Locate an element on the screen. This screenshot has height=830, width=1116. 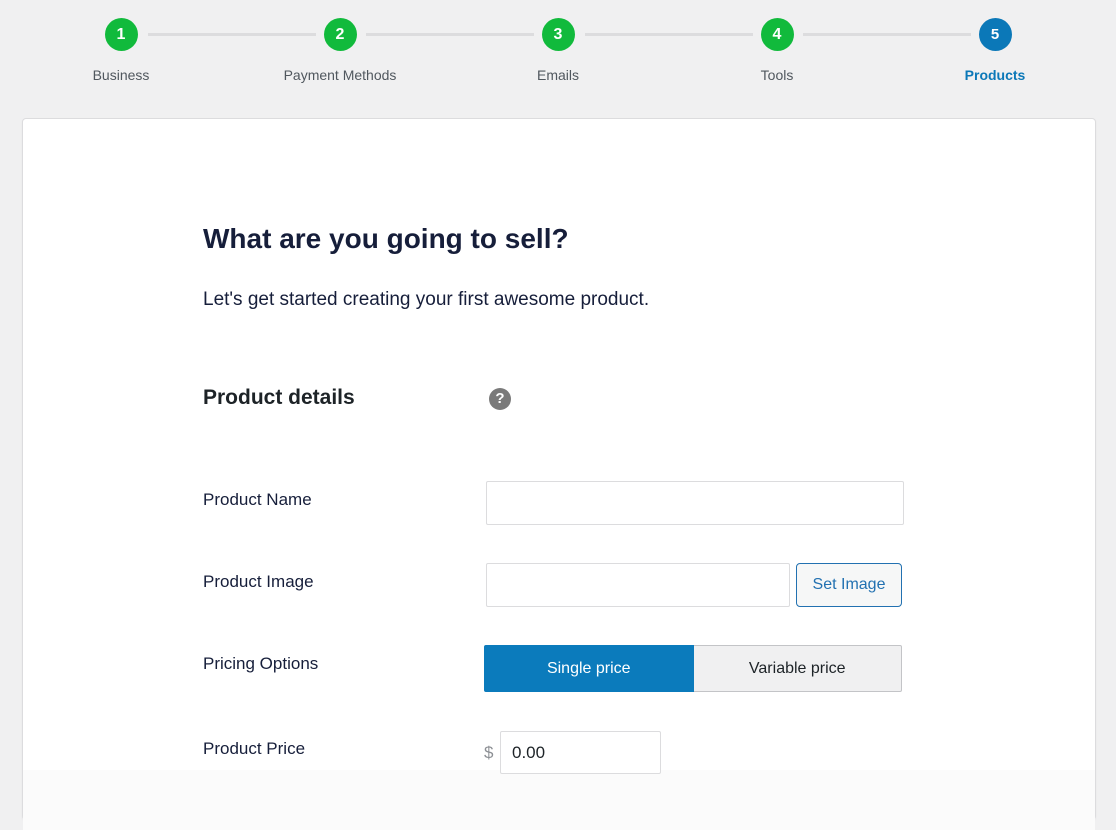
step-number-badge: 2 is located at coordinates (340, 34).